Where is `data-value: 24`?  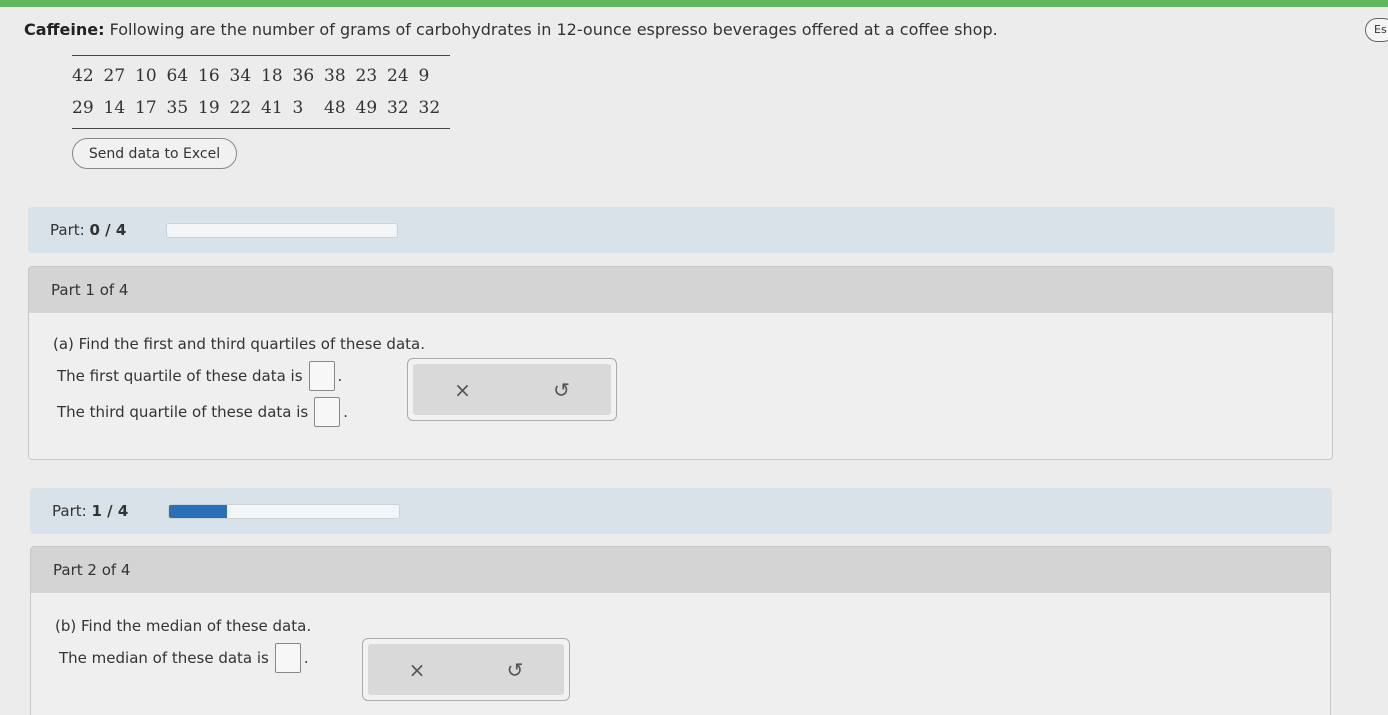
data-value: 24 is located at coordinates (398, 76).